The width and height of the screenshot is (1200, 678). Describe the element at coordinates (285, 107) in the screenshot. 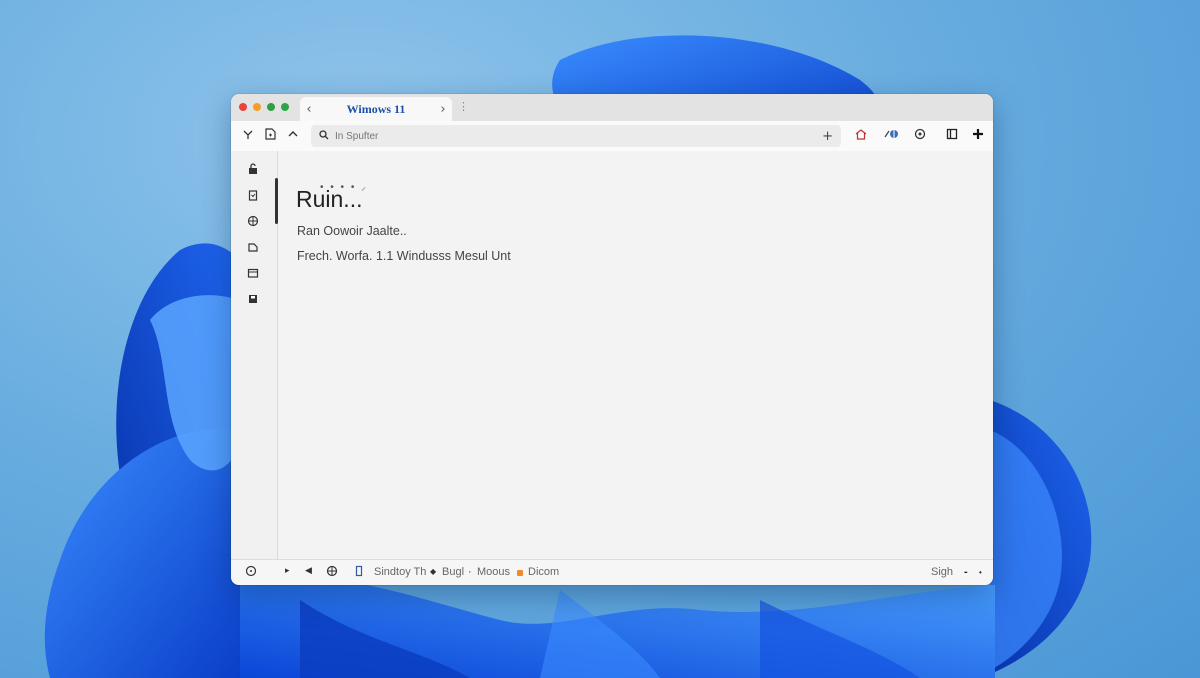

I see `extra-control-button` at that location.